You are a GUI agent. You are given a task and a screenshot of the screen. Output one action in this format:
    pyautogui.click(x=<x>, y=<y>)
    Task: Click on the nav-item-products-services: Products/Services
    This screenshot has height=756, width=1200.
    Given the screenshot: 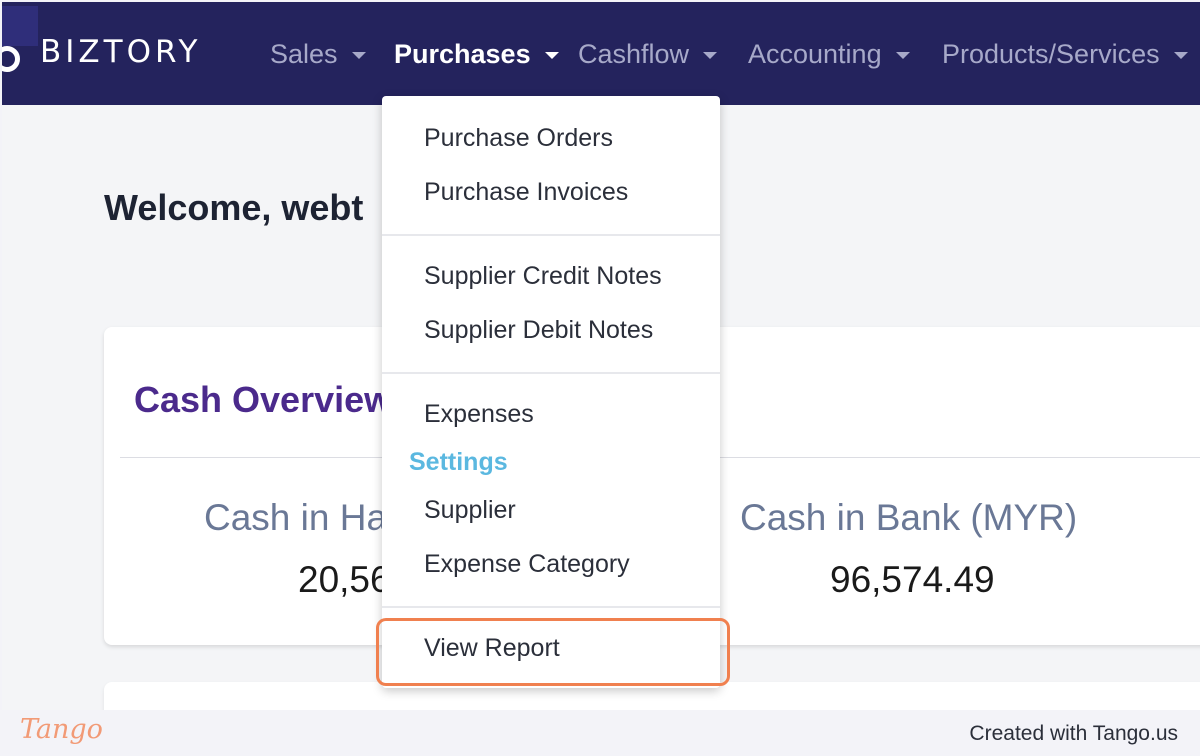 What is the action you would take?
    pyautogui.click(x=1065, y=54)
    